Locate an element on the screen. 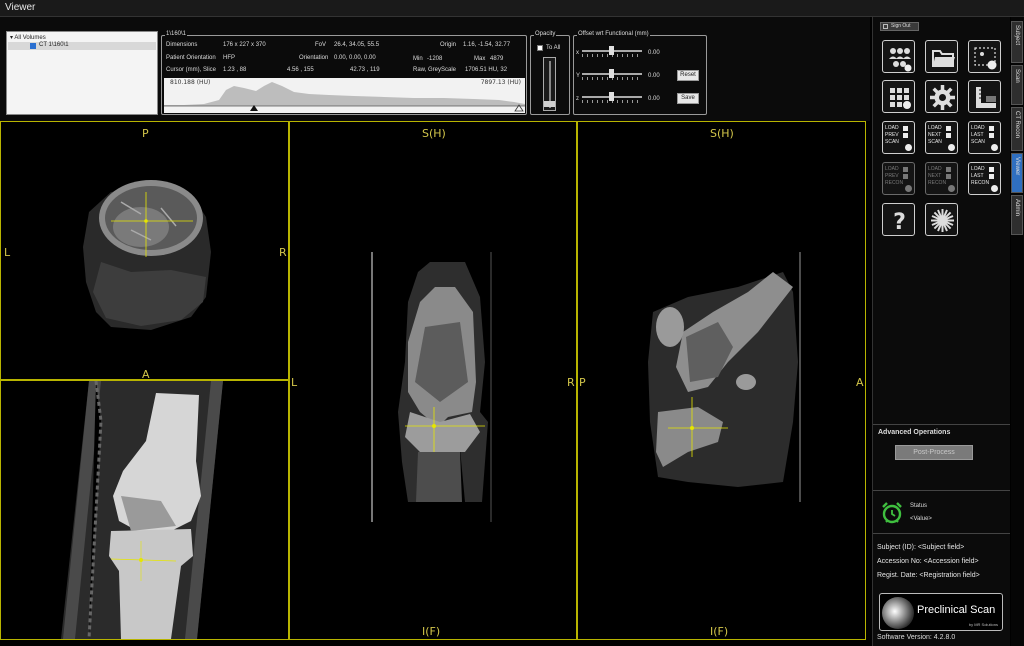 The image size is (1024, 646). load-next-recon-button: LOAD NEXT RECON is located at coordinates (941, 178).